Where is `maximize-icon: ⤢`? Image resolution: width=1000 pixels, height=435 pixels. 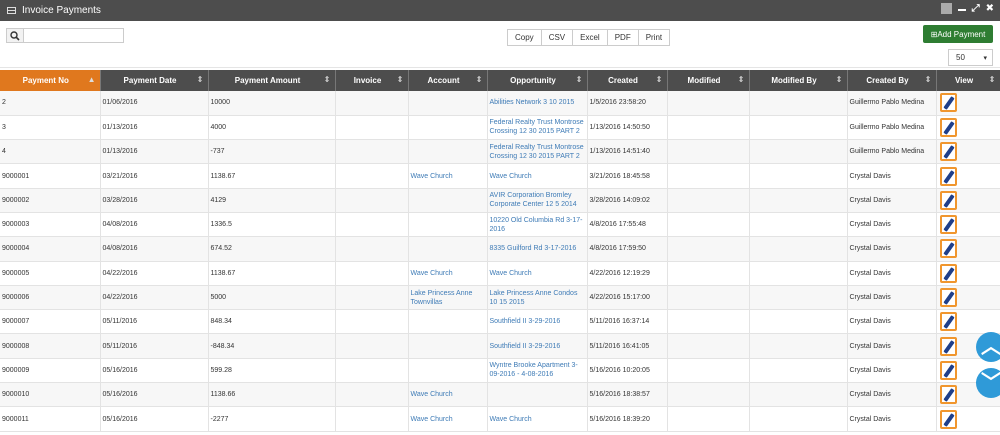
maximize-icon: ⤢ is located at coordinates (976, 8).